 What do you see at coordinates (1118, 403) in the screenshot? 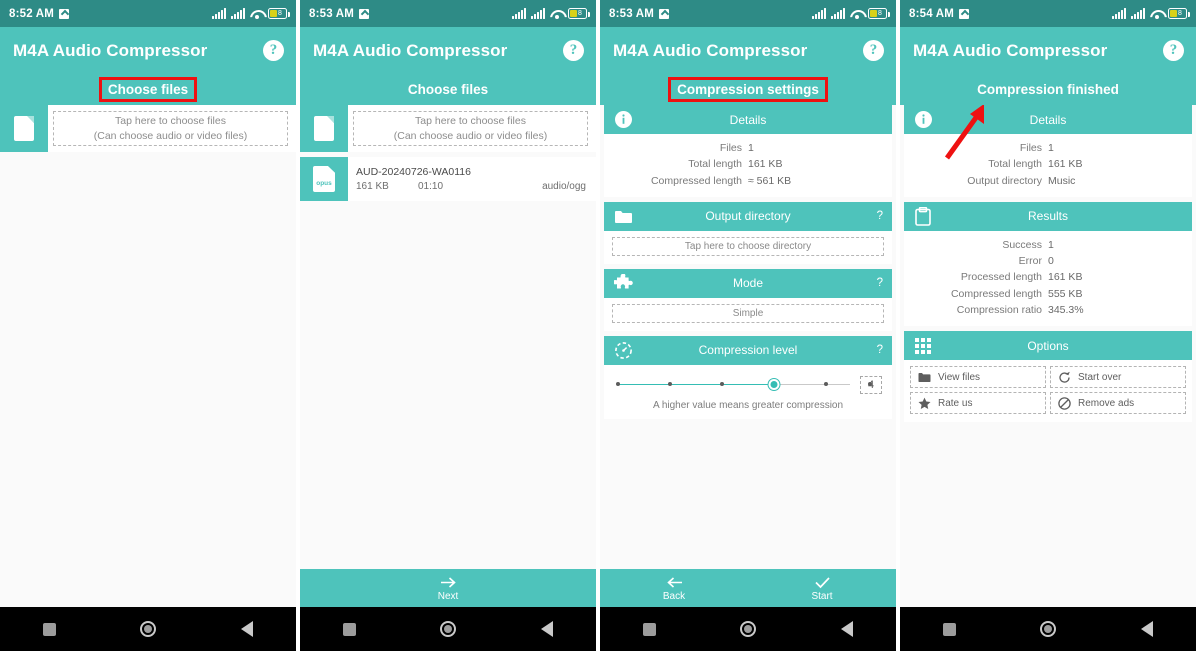
I see `remove-ads-button: Remove ads` at bounding box center [1118, 403].